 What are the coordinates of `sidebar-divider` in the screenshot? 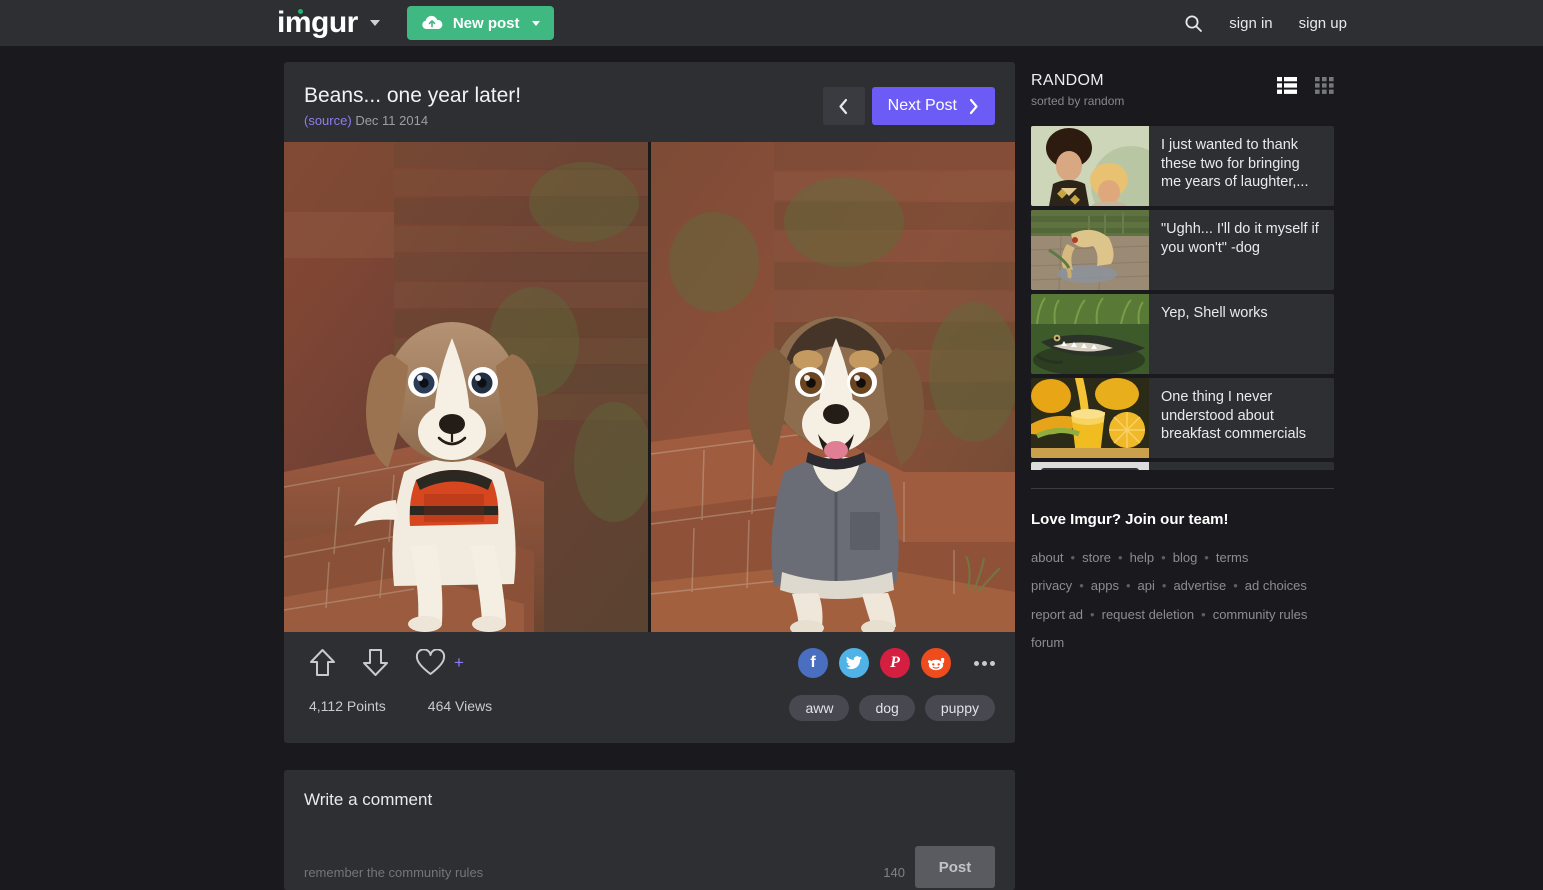 It's located at (1182, 488).